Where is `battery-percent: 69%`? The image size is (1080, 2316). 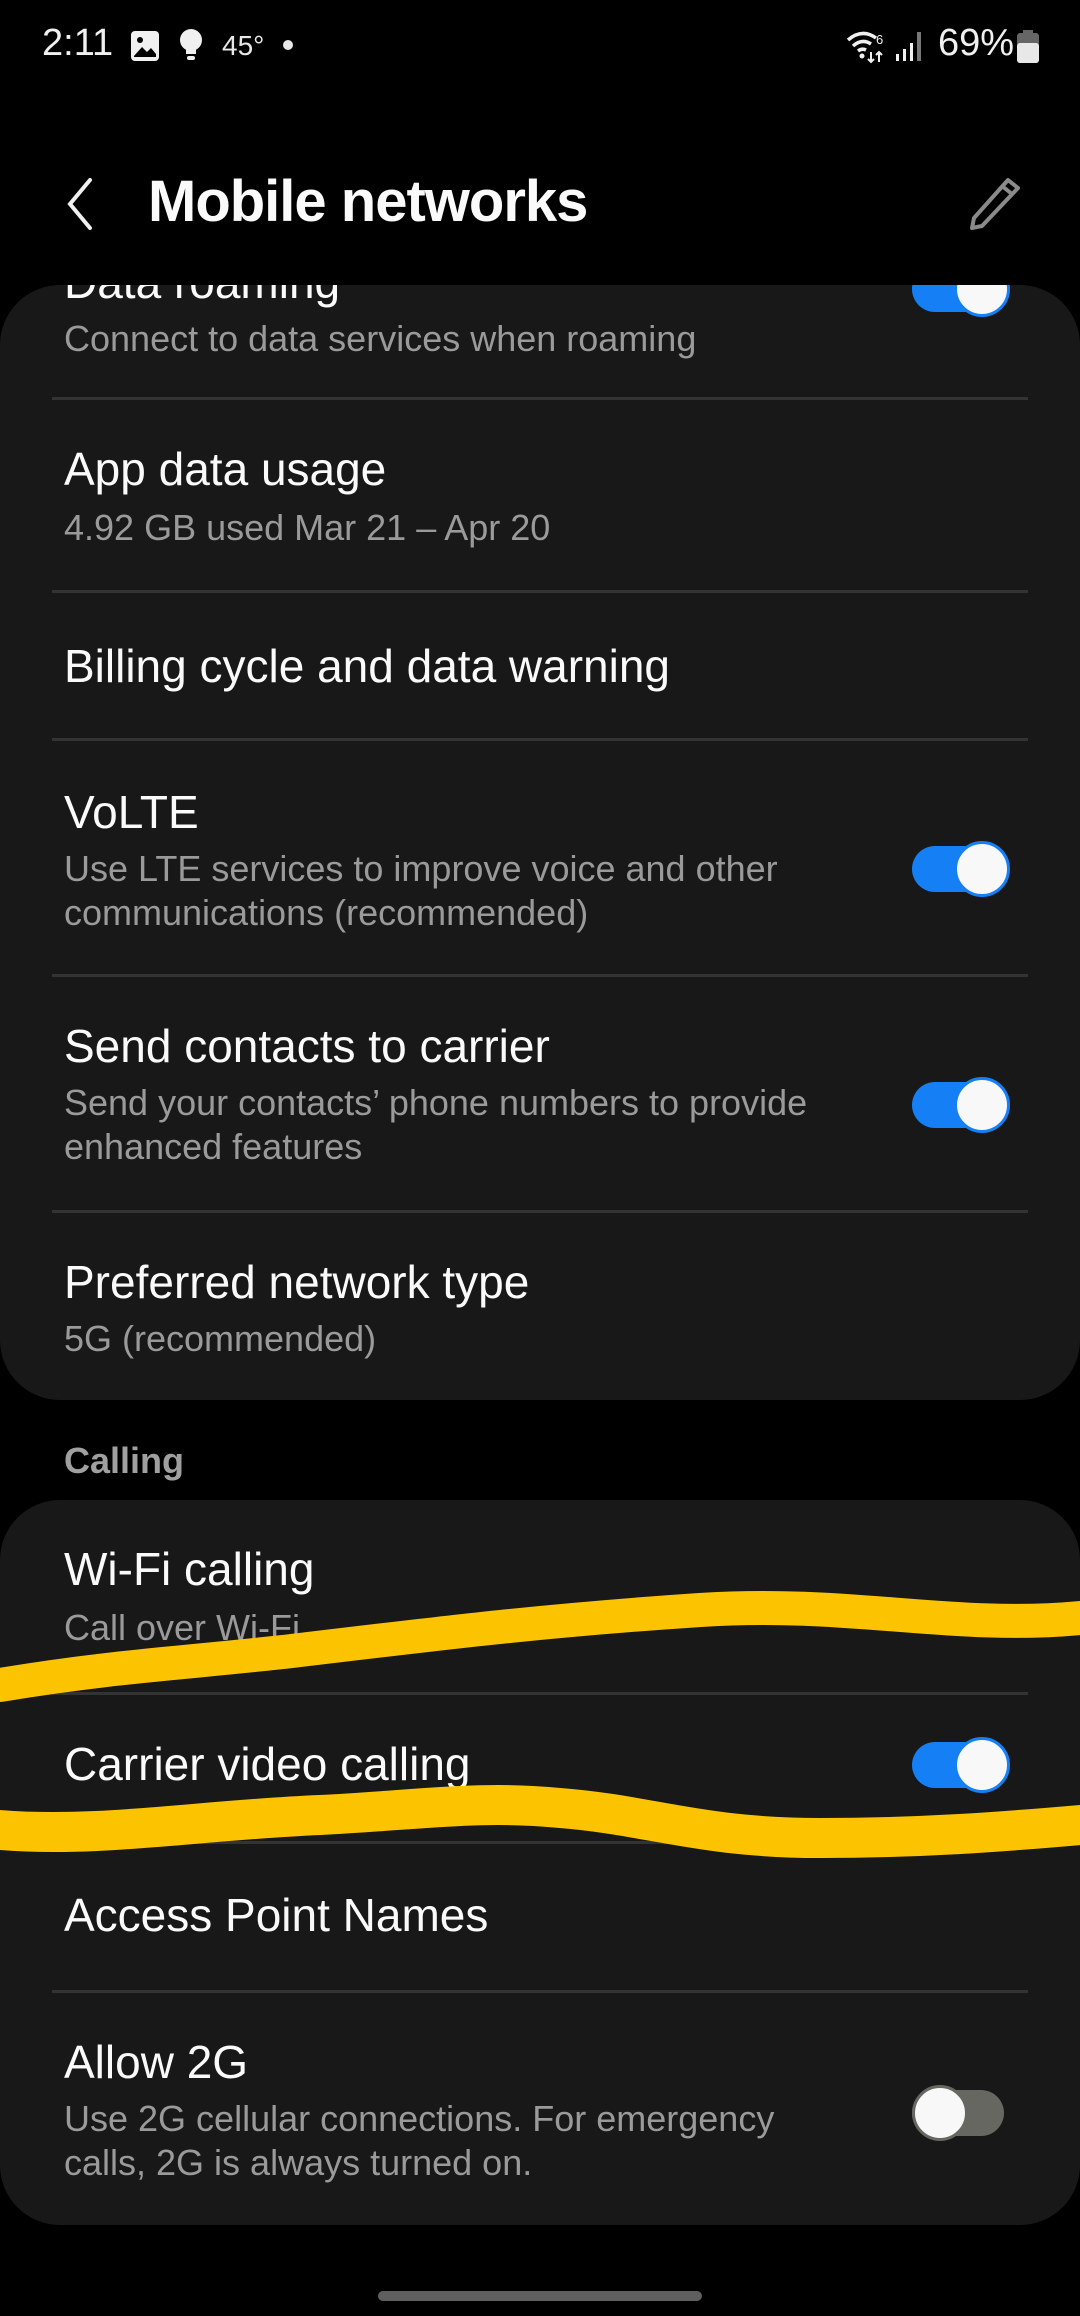 battery-percent: 69% is located at coordinates (976, 43).